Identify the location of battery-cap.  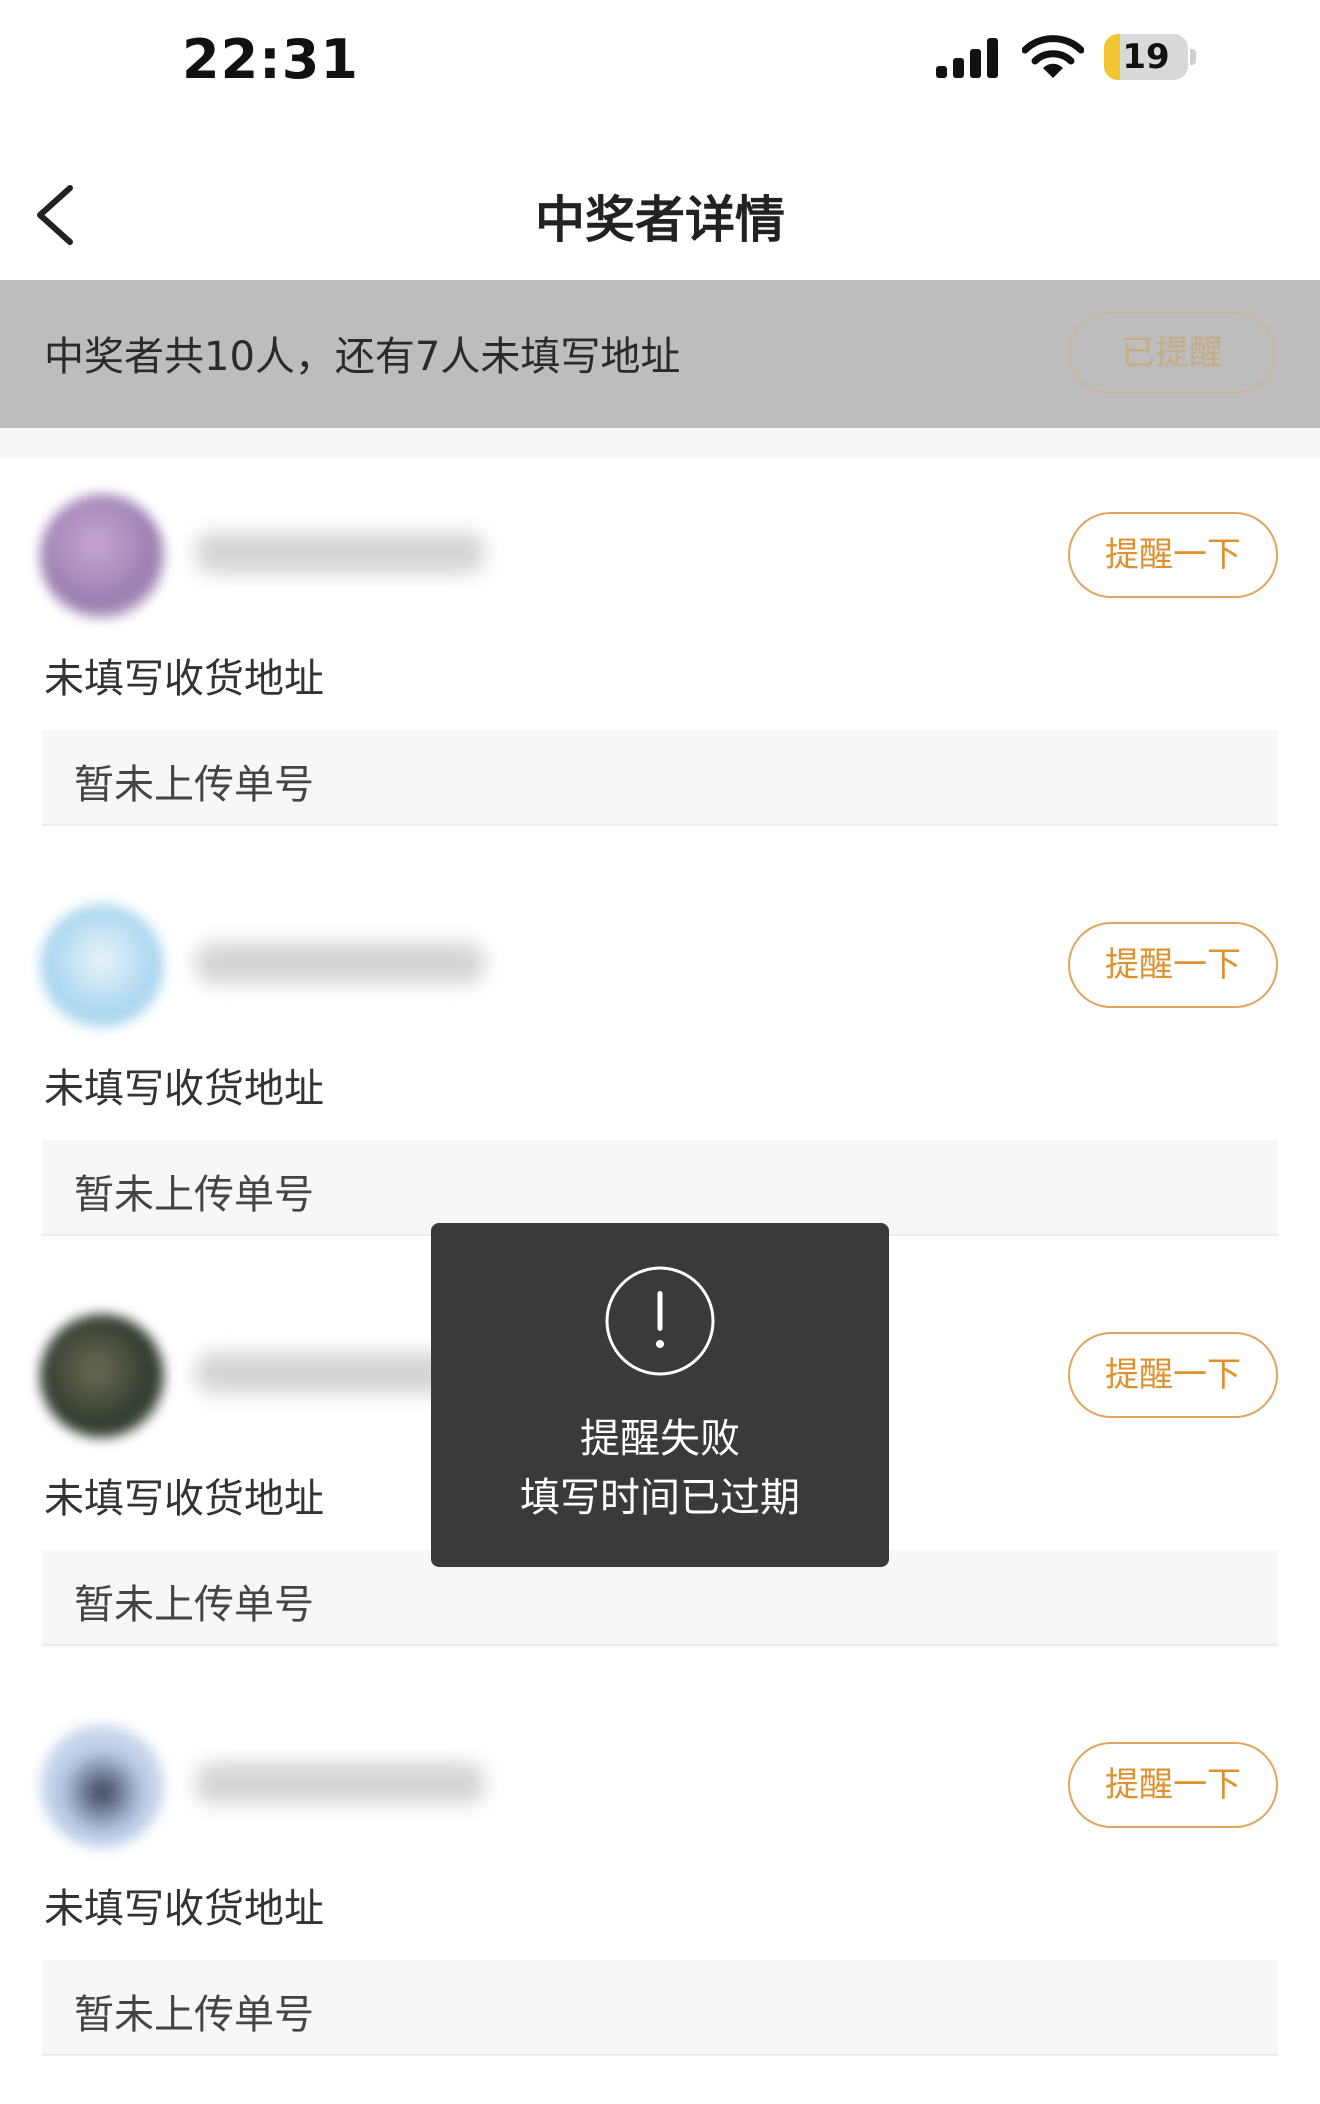
(1193, 57).